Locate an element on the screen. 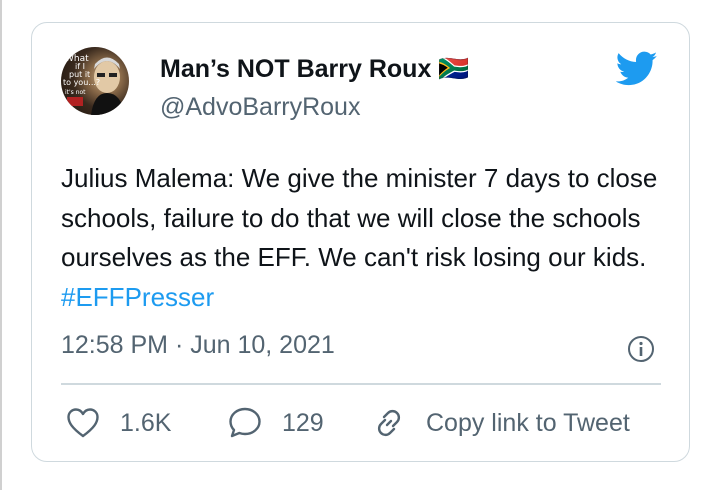  reply-button: 129 is located at coordinates (276, 423).